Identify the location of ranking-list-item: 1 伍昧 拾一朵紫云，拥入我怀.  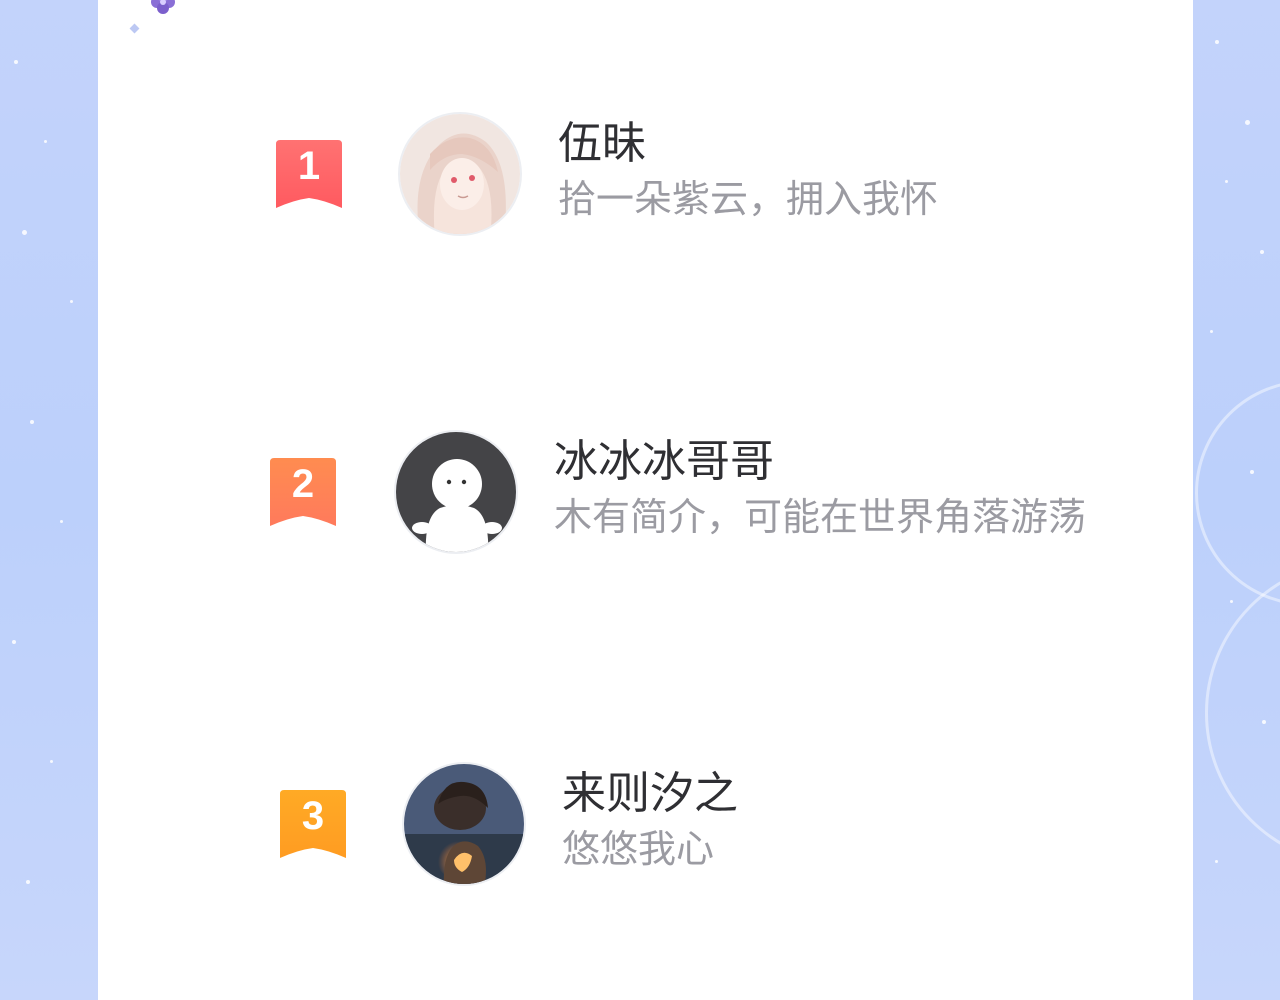
(676, 177).